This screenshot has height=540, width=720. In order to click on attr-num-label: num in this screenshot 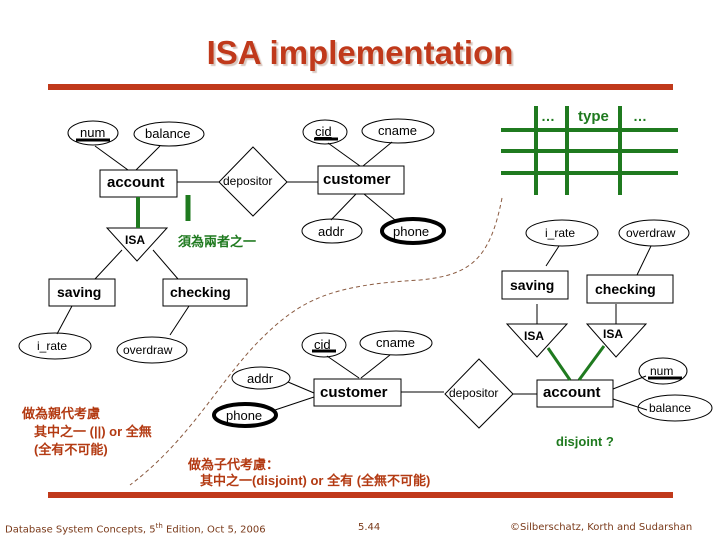, I will do `click(93, 132)`.